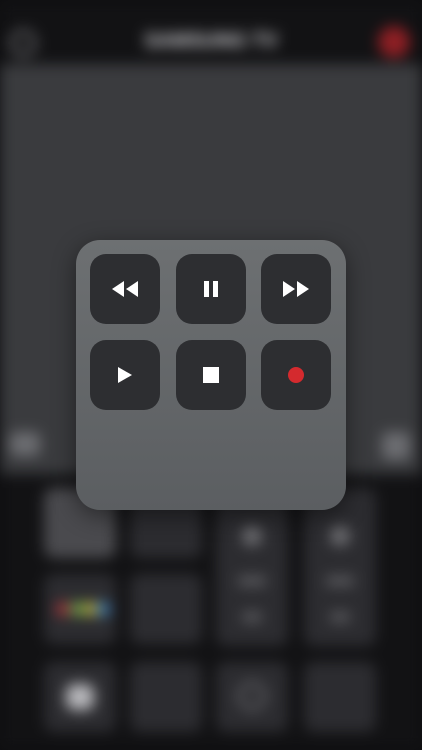 This screenshot has width=422, height=750. I want to click on stop-icon, so click(211, 375).